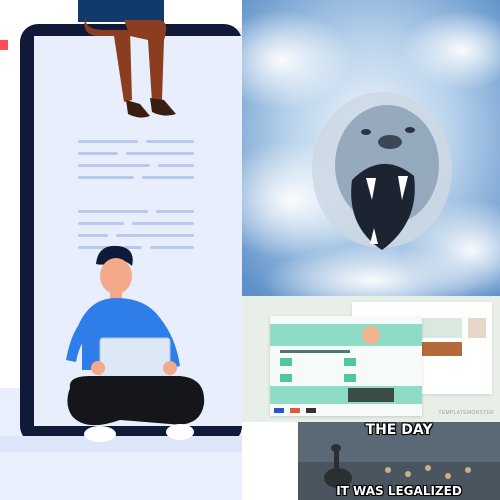 Image resolution: width=500 pixels, height=500 pixels. What do you see at coordinates (371, 395) in the screenshot?
I see `mockup-image` at bounding box center [371, 395].